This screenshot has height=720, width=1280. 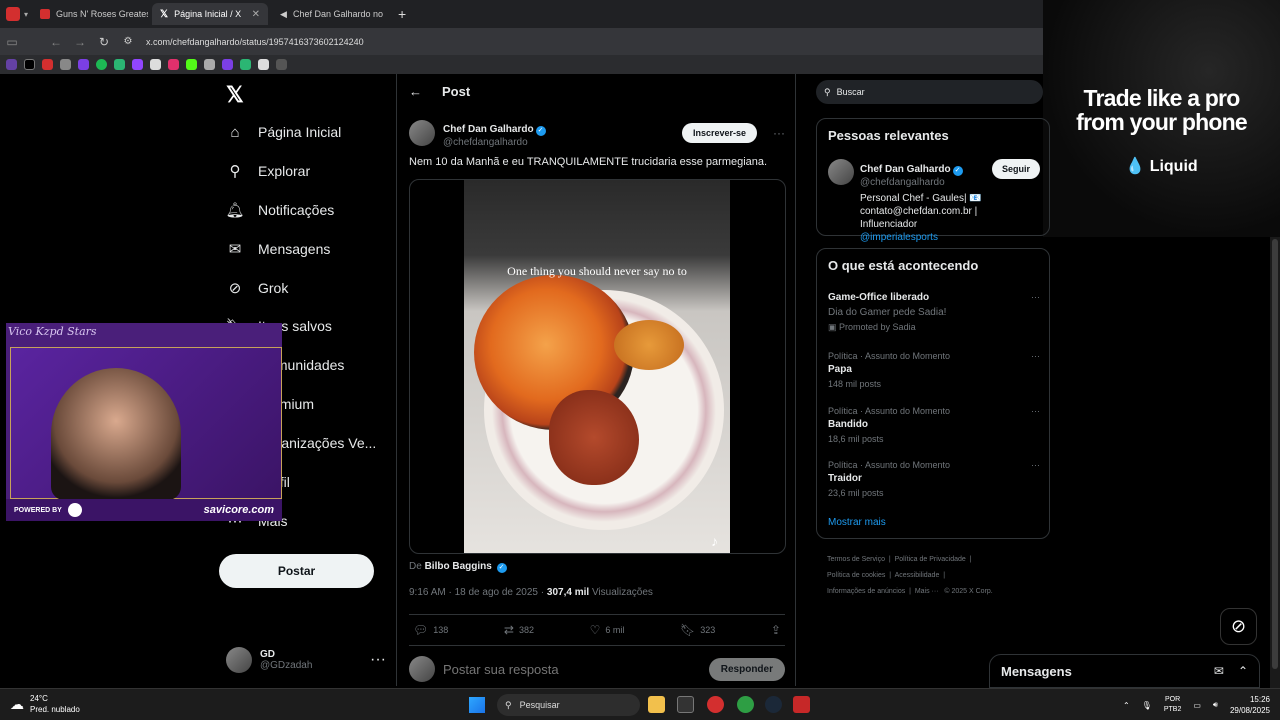 What do you see at coordinates (26, 14) in the screenshot?
I see `chevron-down-icon: ▾` at bounding box center [26, 14].